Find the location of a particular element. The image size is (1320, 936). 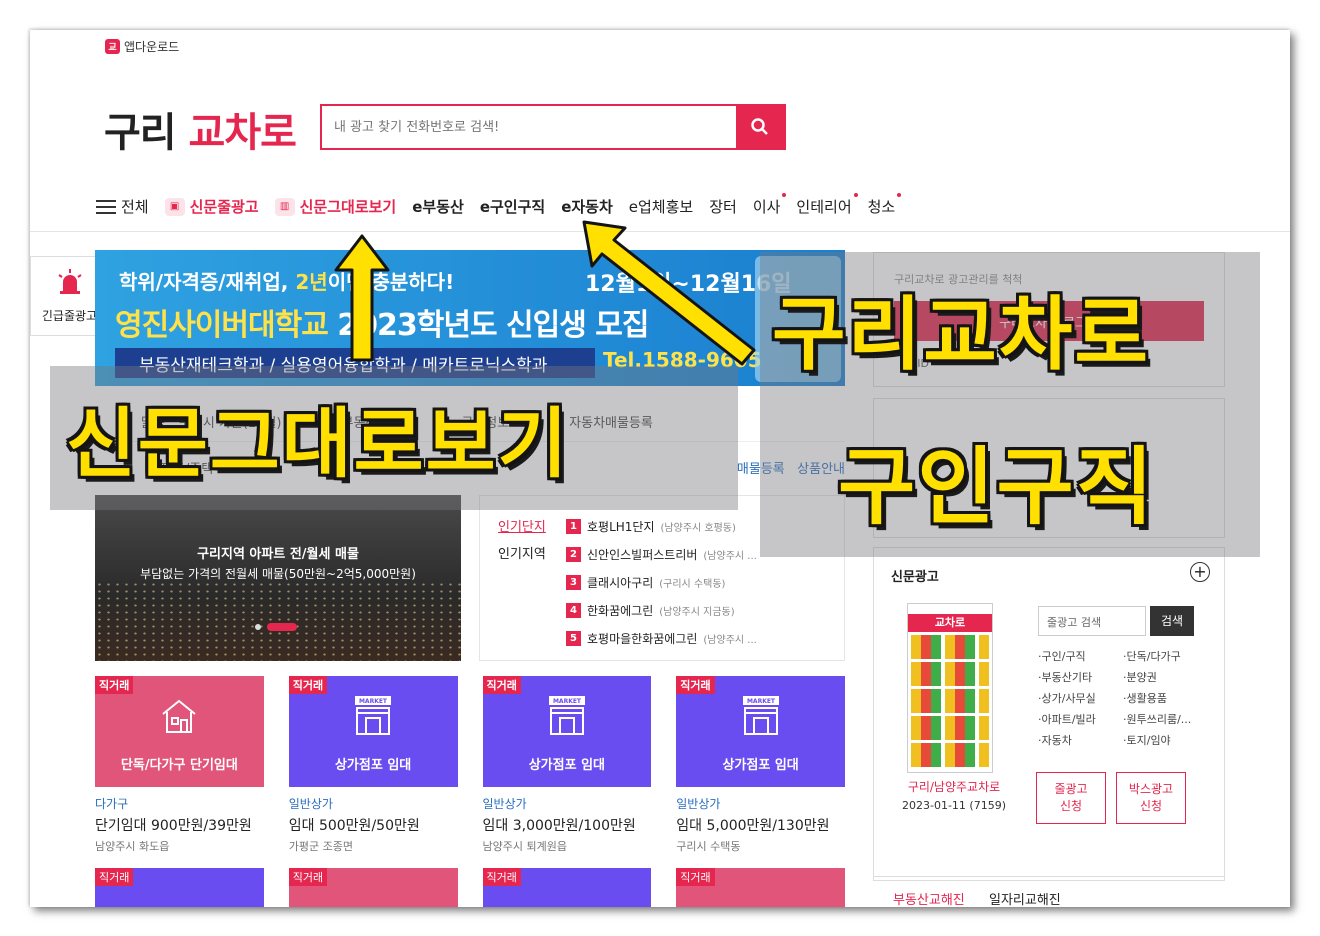

nav-label: 청소 is located at coordinates (881, 207).